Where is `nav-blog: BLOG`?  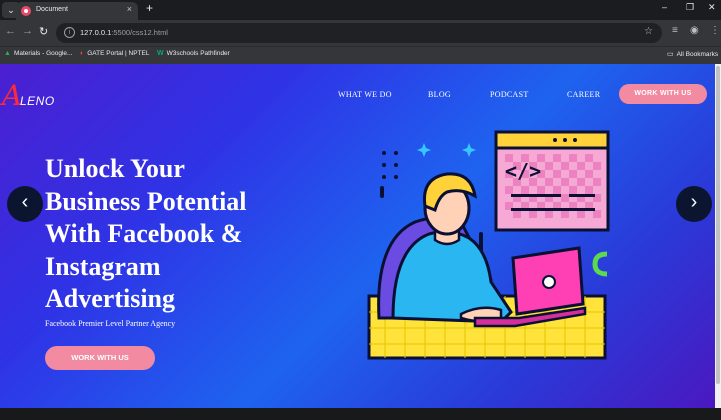
nav-blog: BLOG is located at coordinates (439, 94).